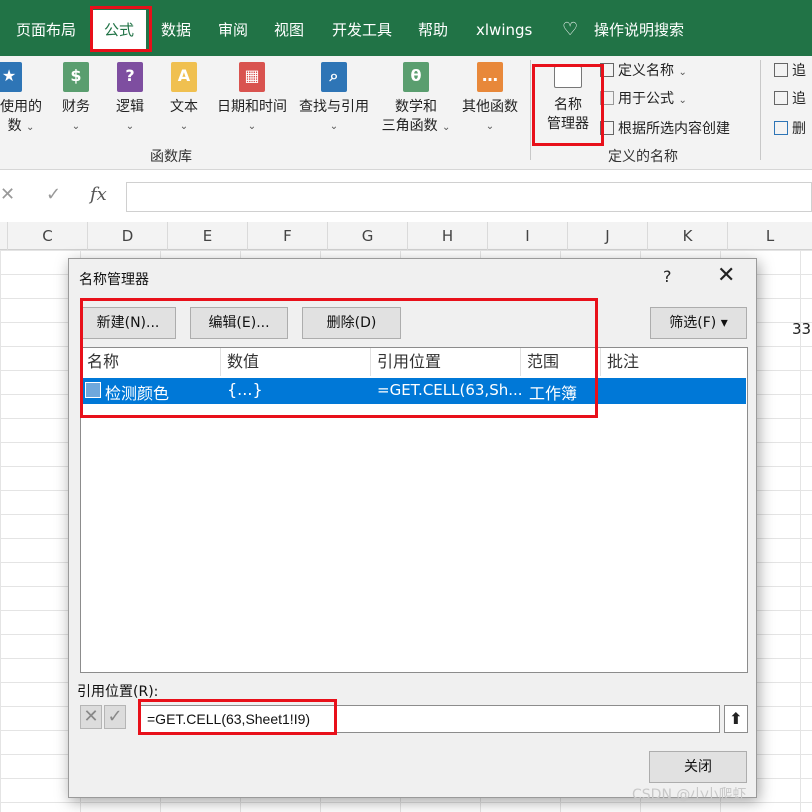 This screenshot has height=812, width=812. What do you see at coordinates (433, 28) in the screenshot?
I see `tab-help: 帮助` at bounding box center [433, 28].